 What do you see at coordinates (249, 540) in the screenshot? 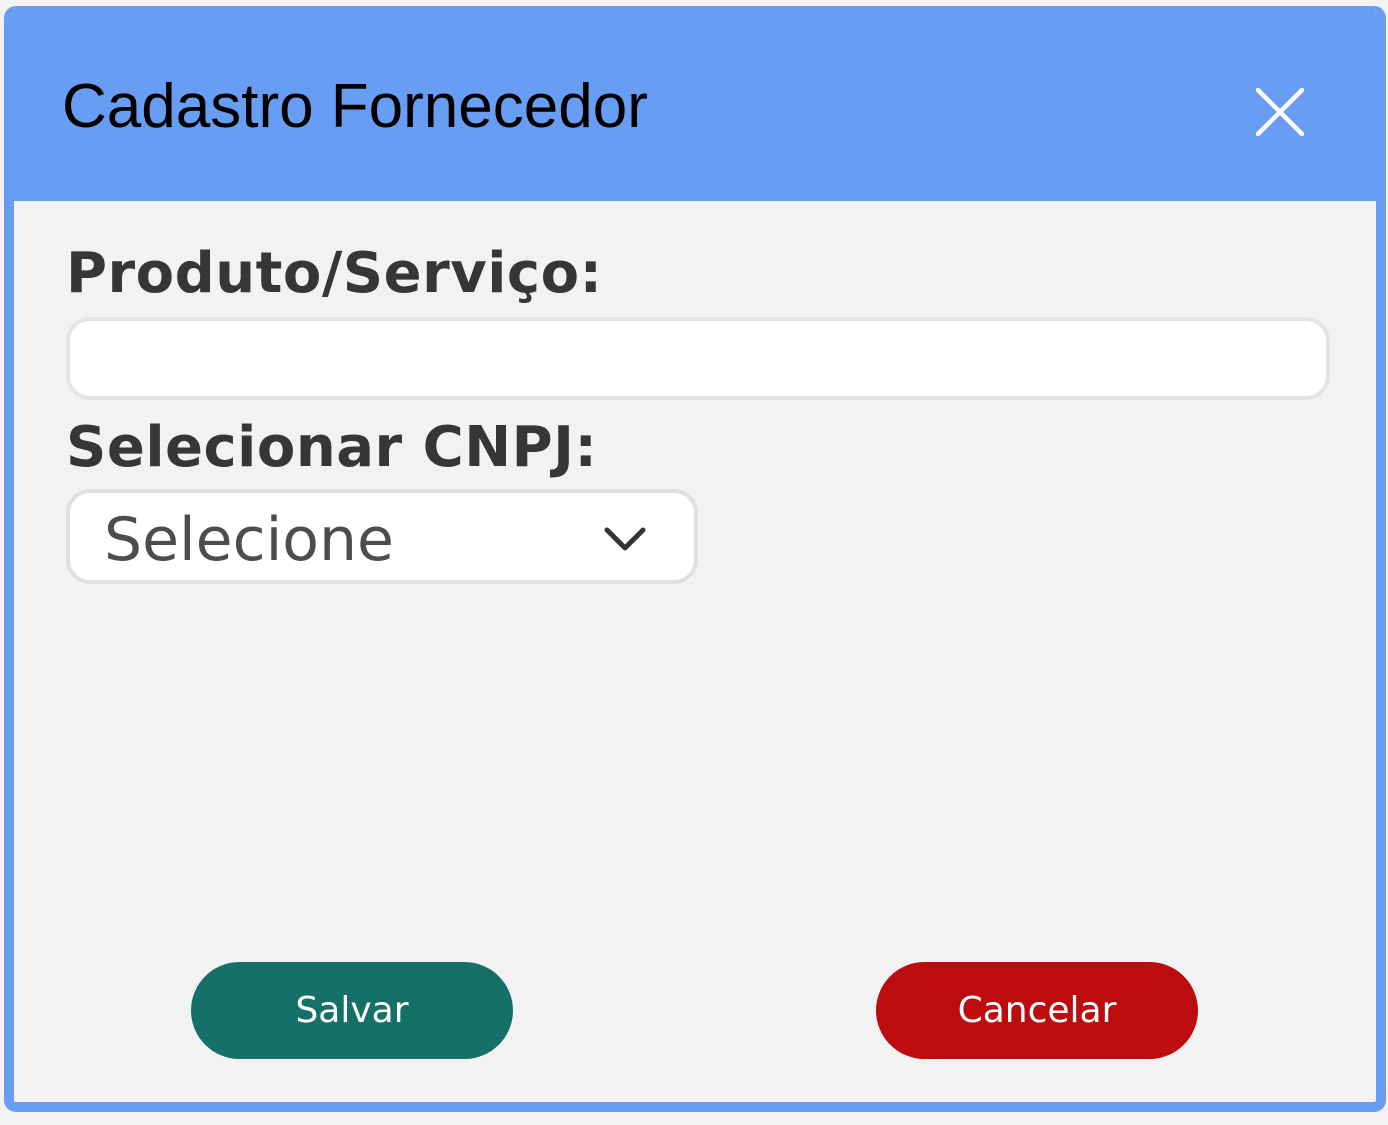
I see `cnpj-select-value: Selecione` at bounding box center [249, 540].